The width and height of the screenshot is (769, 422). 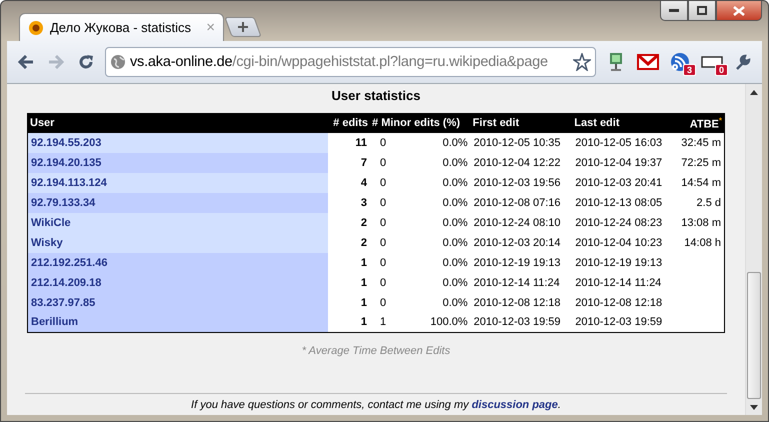 What do you see at coordinates (521, 222) in the screenshot?
I see `table-cell: 2010-12-24 08:10` at bounding box center [521, 222].